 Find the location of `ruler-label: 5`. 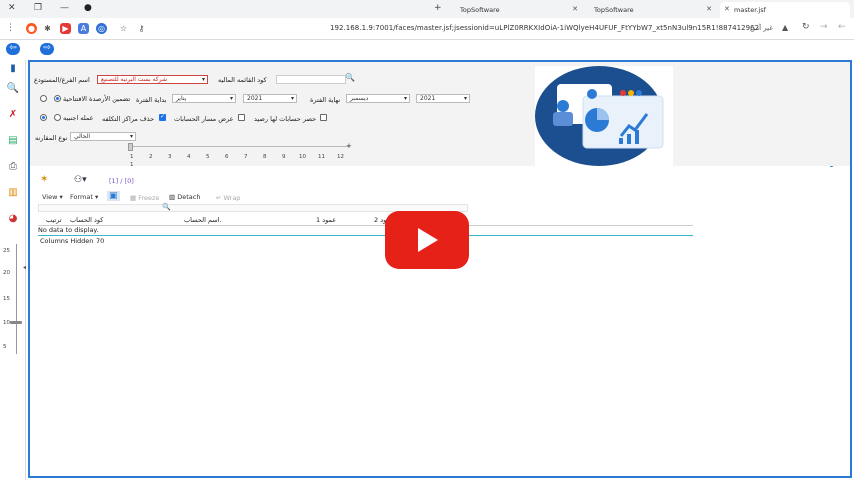

ruler-label: 5 is located at coordinates (5, 347).